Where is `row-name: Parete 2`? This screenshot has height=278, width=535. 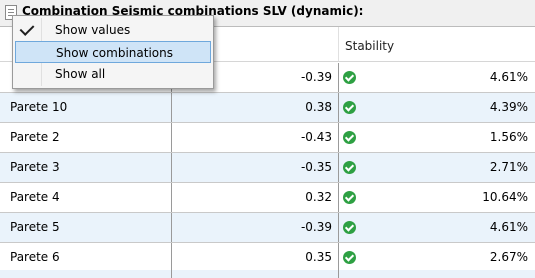 row-name: Parete 2 is located at coordinates (86, 137).